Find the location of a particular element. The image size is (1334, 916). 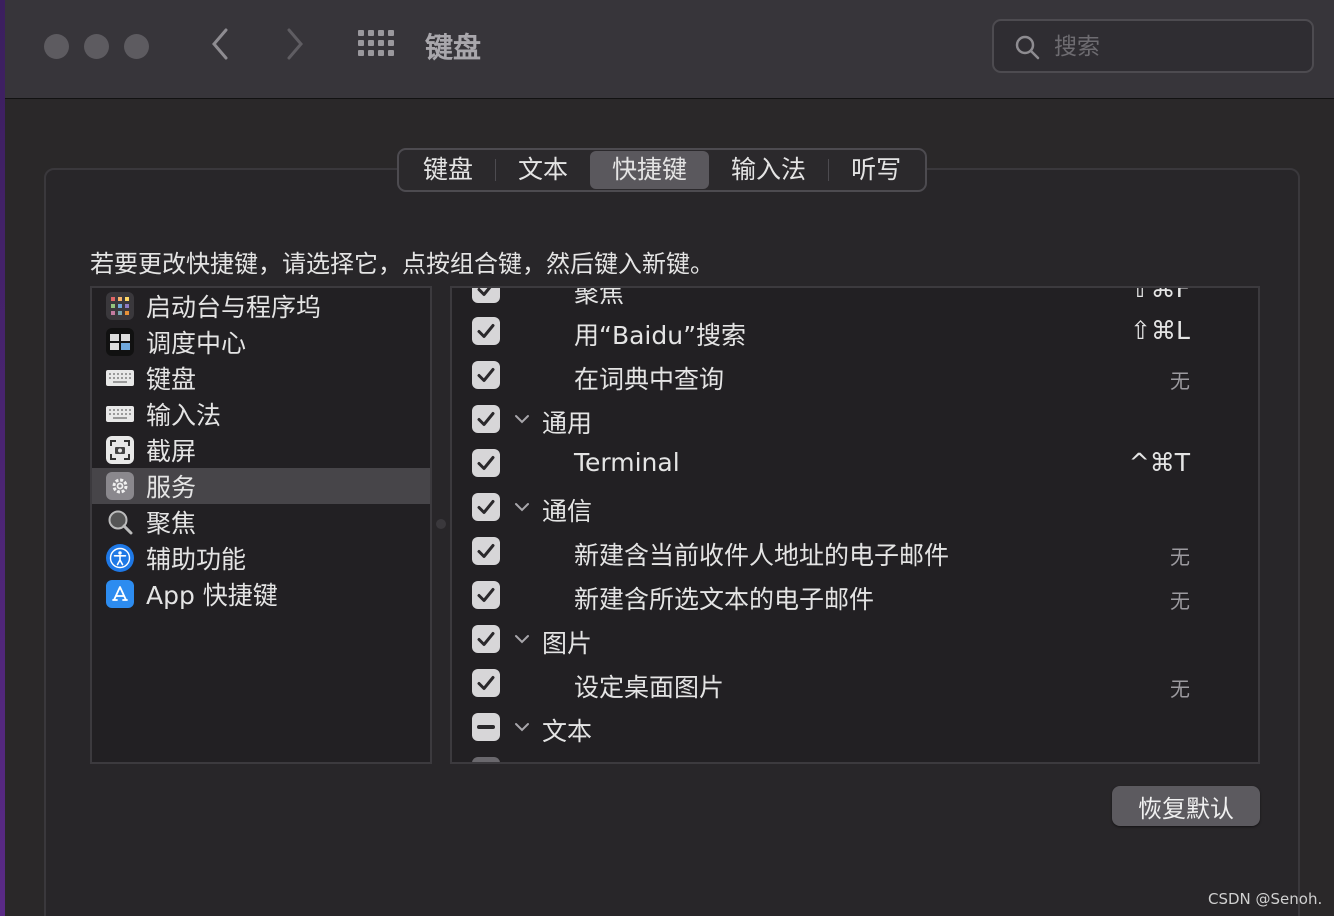

watermark: CSDN @Senoh. is located at coordinates (1265, 899).